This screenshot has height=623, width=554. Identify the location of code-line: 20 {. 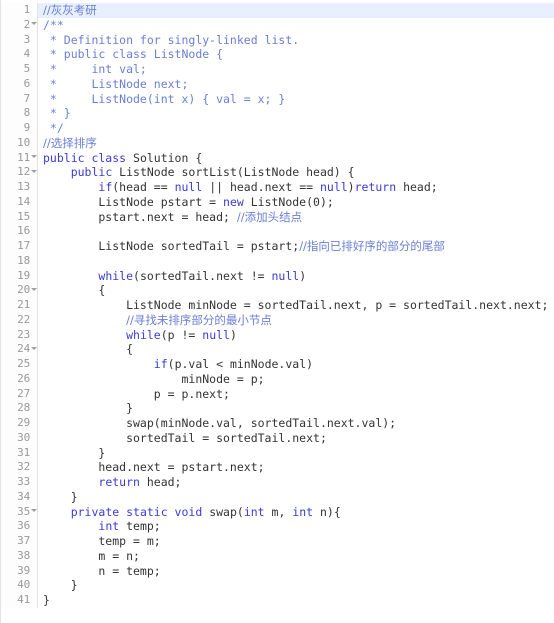
(277, 290).